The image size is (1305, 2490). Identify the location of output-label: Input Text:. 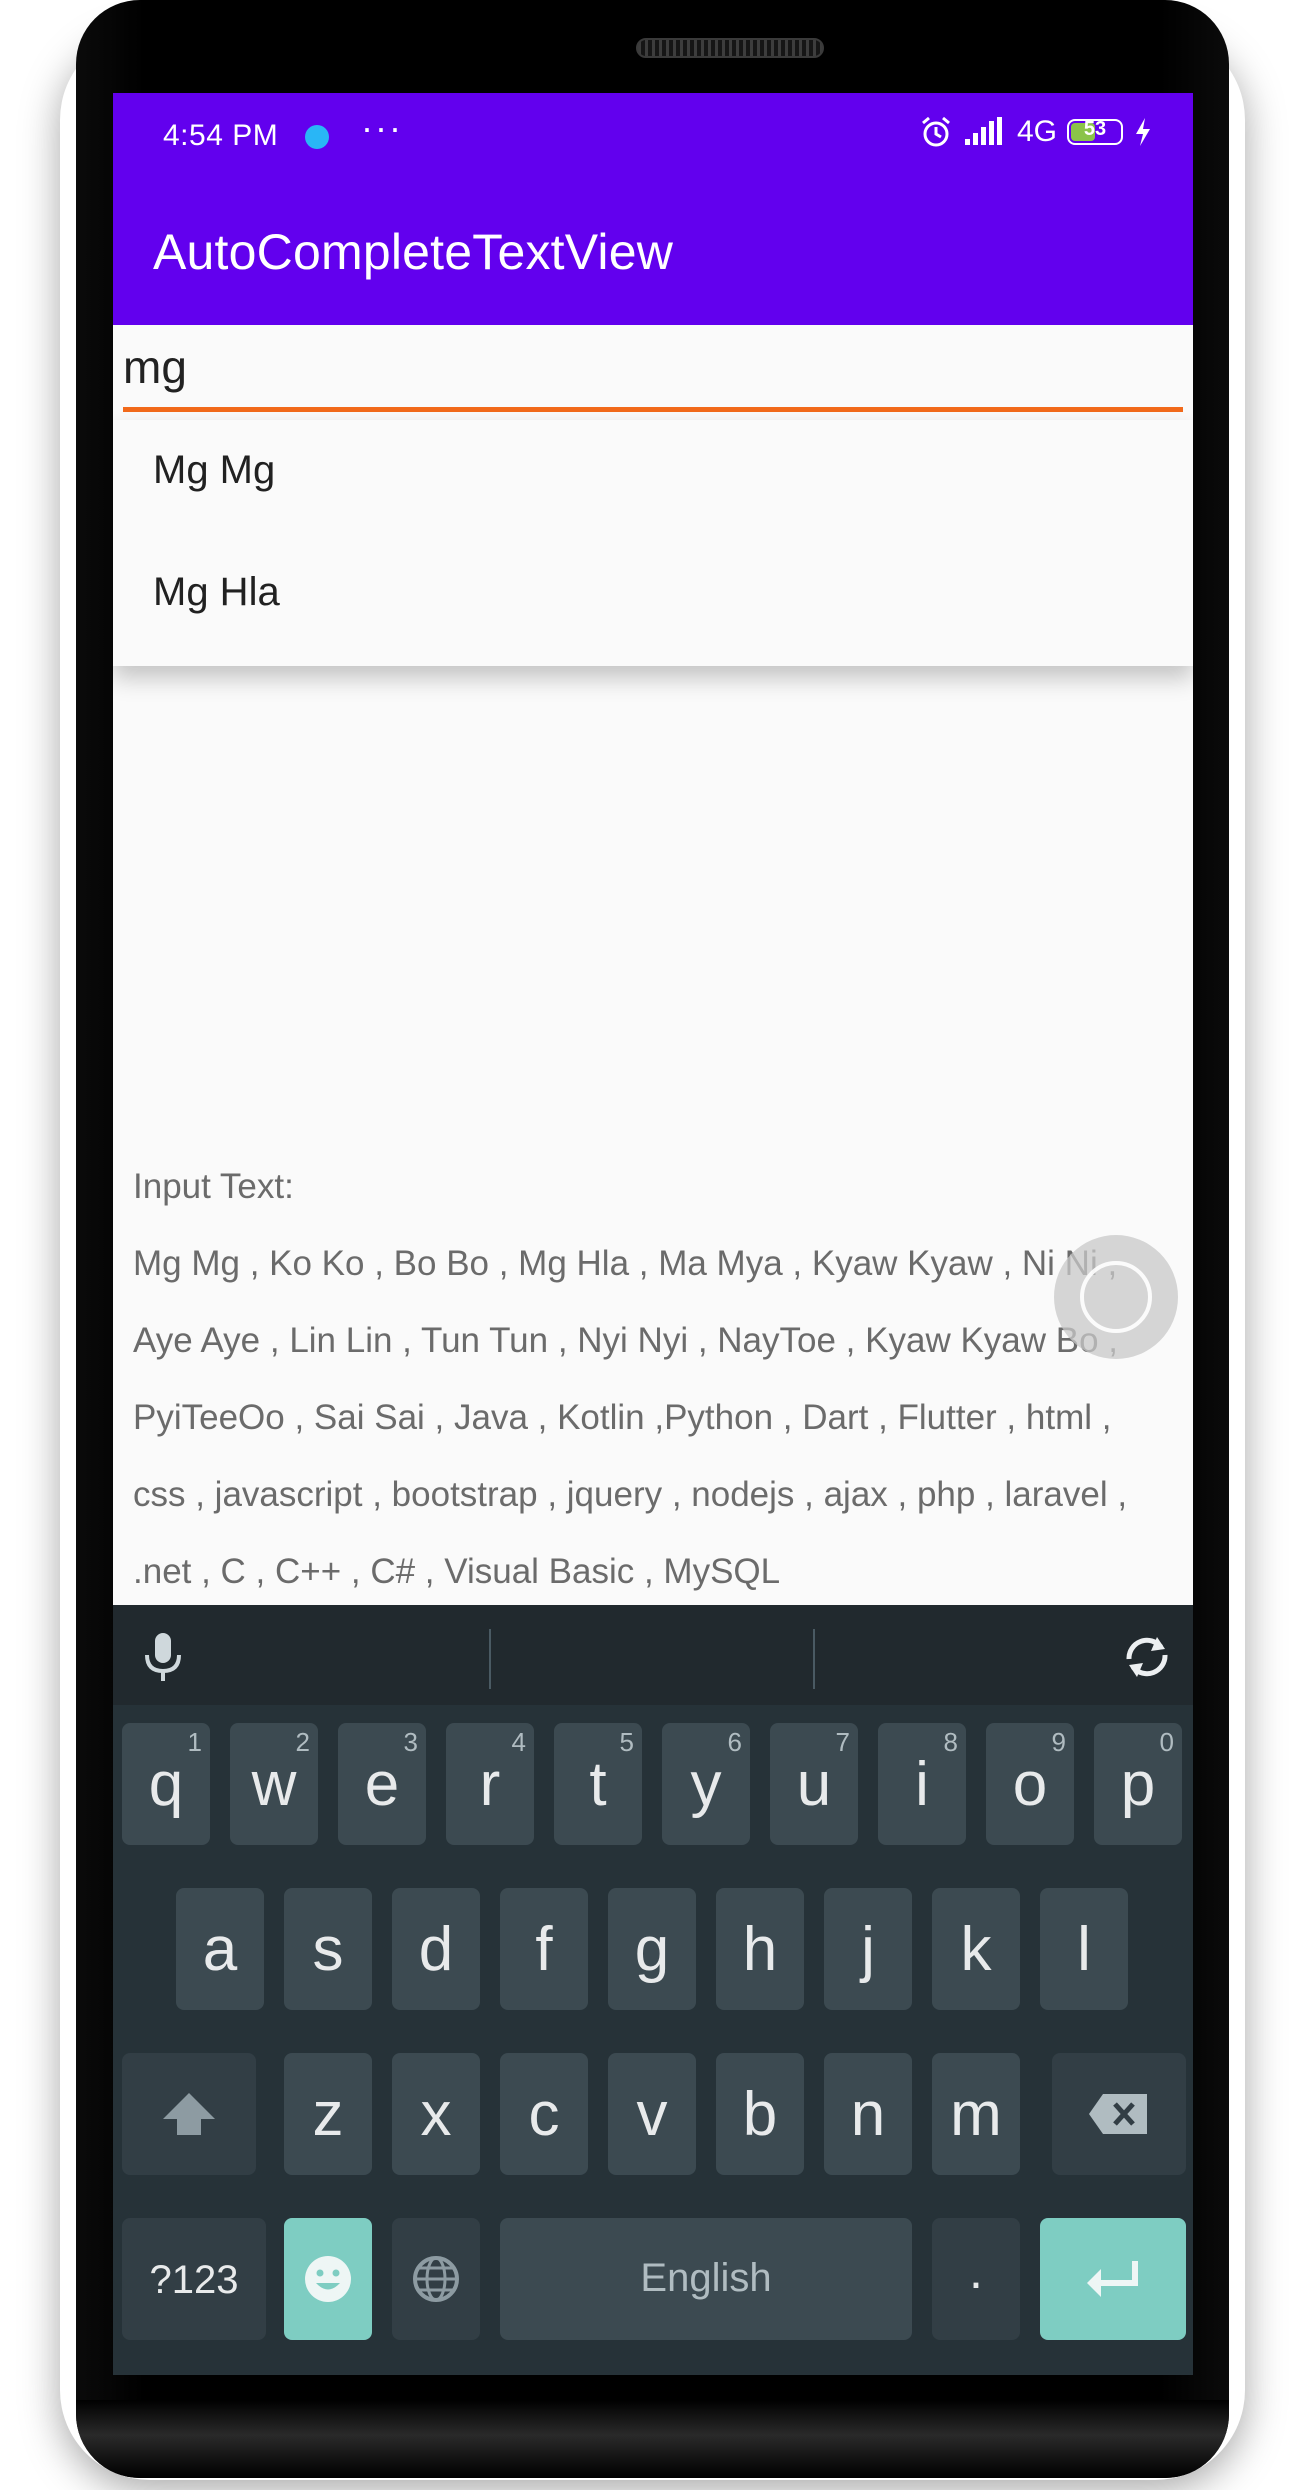
(213, 1186).